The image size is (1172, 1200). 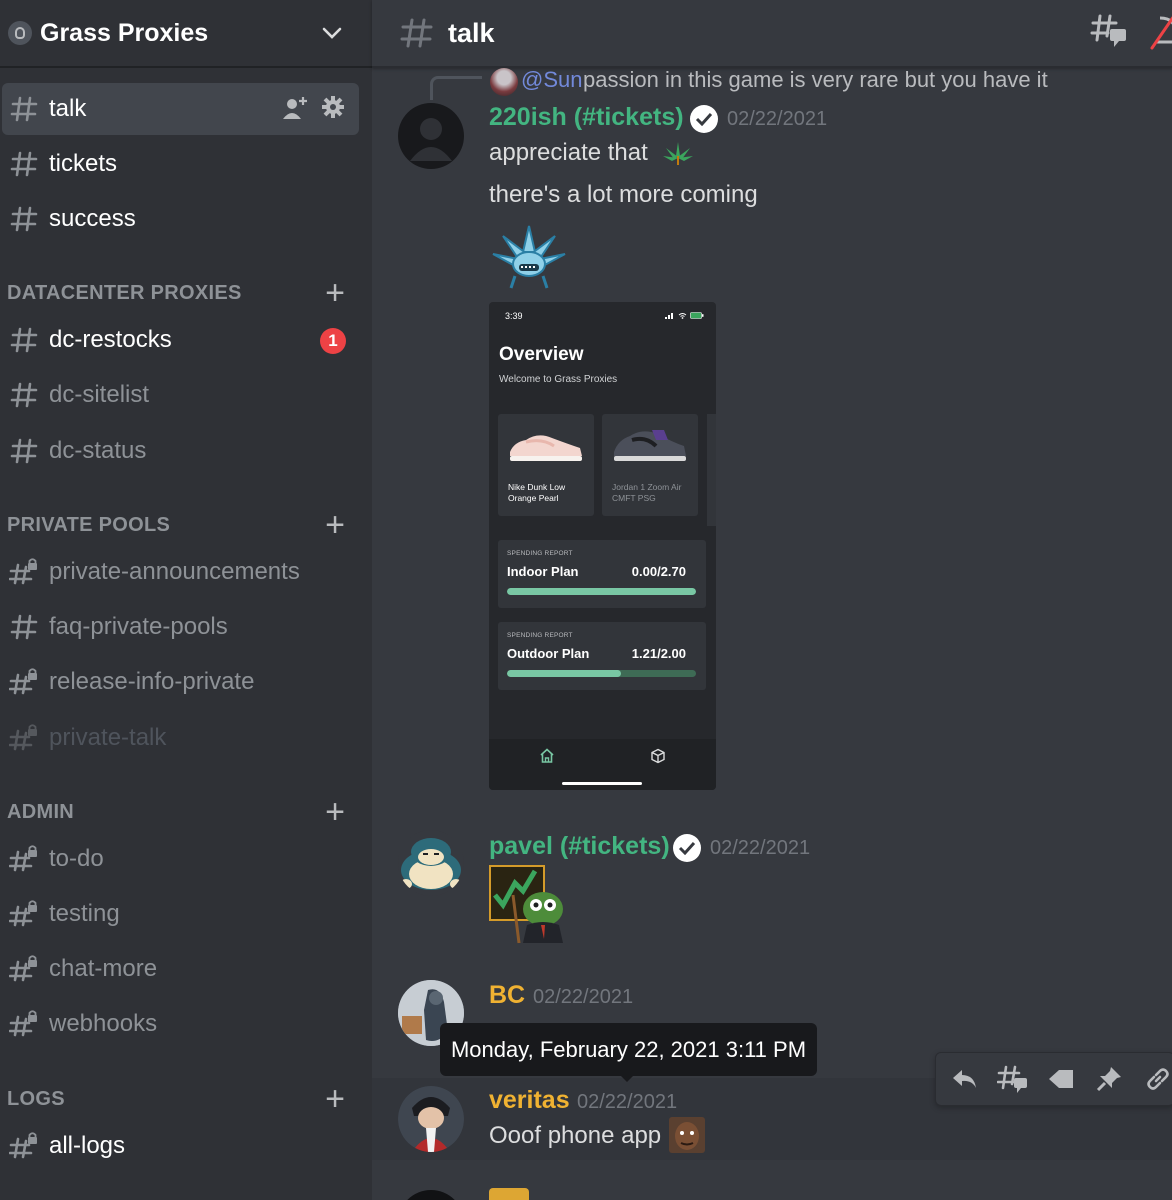 What do you see at coordinates (471, 32) in the screenshot?
I see `channel-title: talk` at bounding box center [471, 32].